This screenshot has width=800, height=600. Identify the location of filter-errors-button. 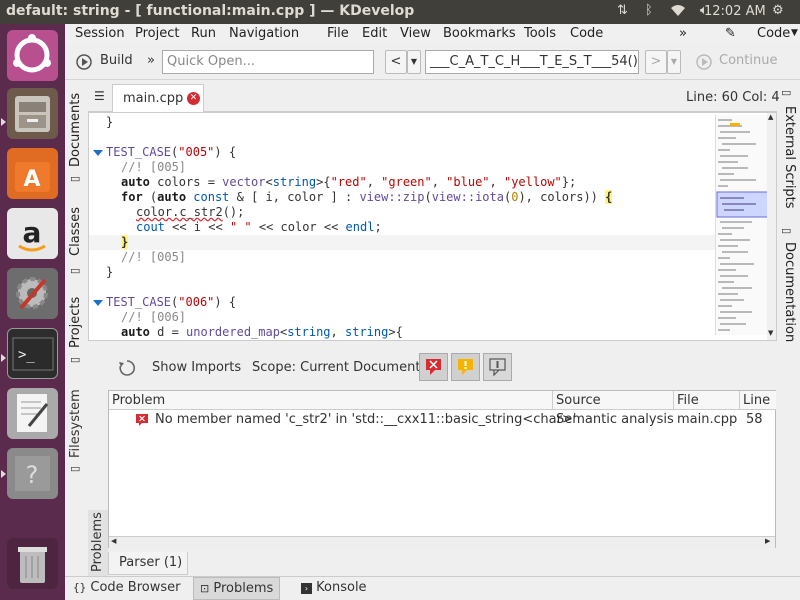
(433, 367).